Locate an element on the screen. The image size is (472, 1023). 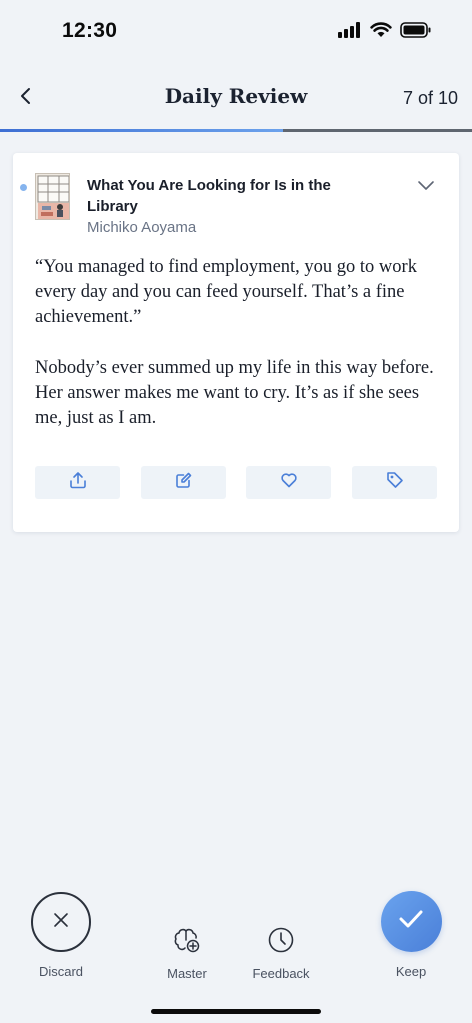
discard-button: Discard is located at coordinates (61, 929).